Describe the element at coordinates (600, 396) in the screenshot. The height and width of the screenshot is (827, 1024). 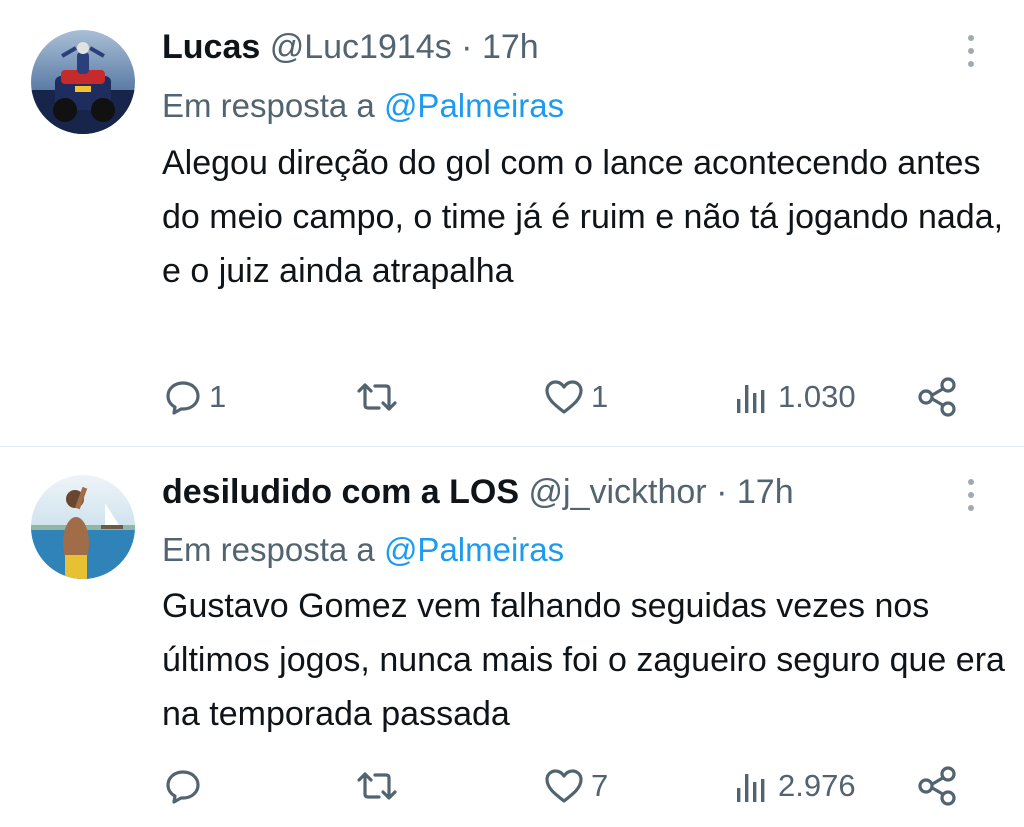
I see `like-count: 1` at that location.